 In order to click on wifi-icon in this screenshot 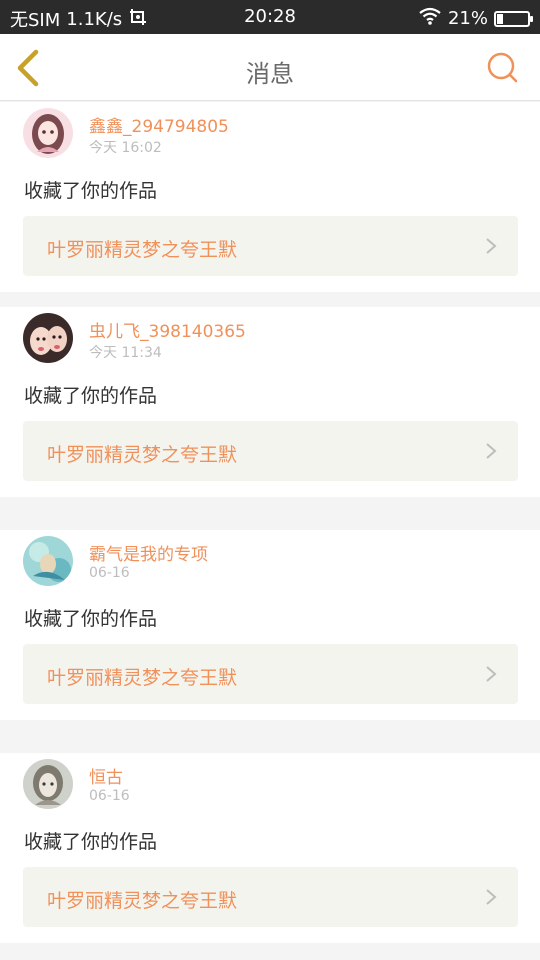, I will do `click(430, 18)`.